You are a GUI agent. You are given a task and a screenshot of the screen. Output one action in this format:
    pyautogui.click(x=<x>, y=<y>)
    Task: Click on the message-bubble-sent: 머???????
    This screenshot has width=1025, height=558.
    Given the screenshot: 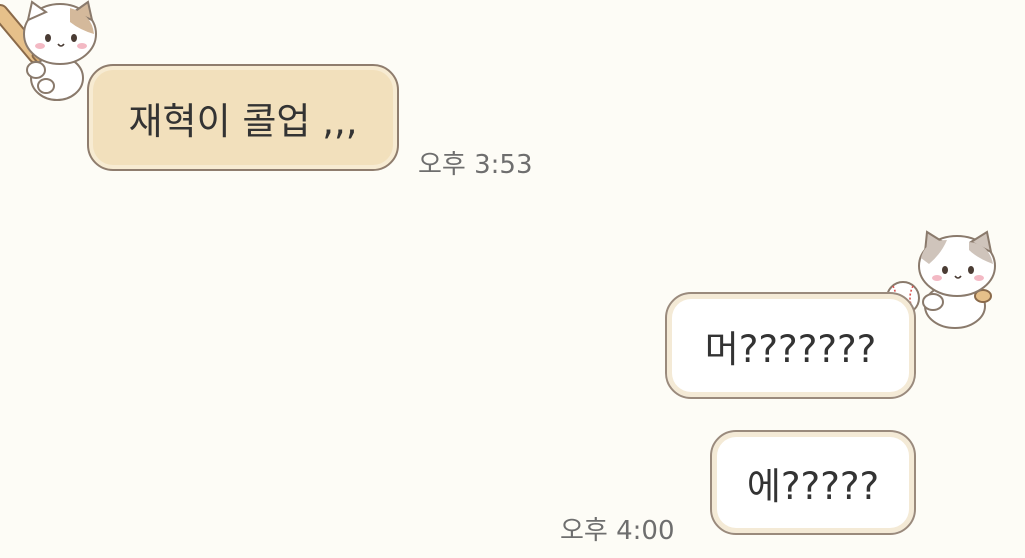 What is the action you would take?
    pyautogui.click(x=790, y=345)
    